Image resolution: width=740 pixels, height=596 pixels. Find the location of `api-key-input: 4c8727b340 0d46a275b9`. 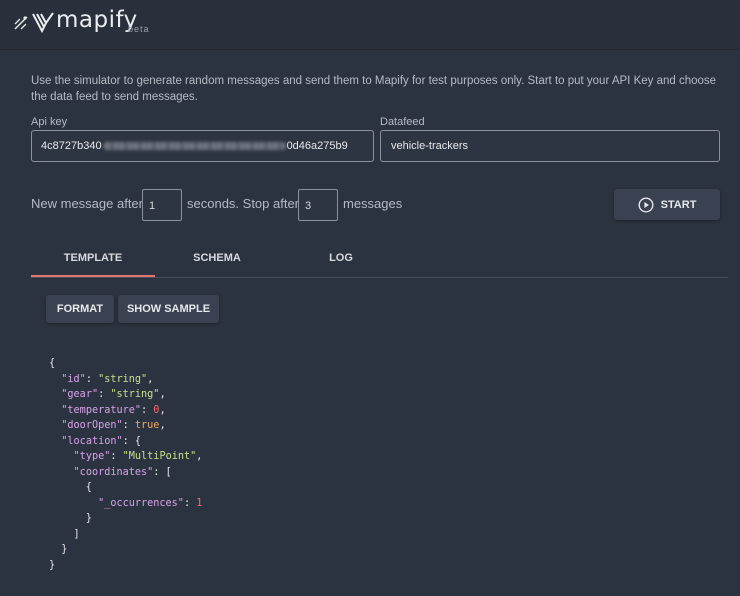

api-key-input: 4c8727b340 0d46a275b9 is located at coordinates (202, 146).